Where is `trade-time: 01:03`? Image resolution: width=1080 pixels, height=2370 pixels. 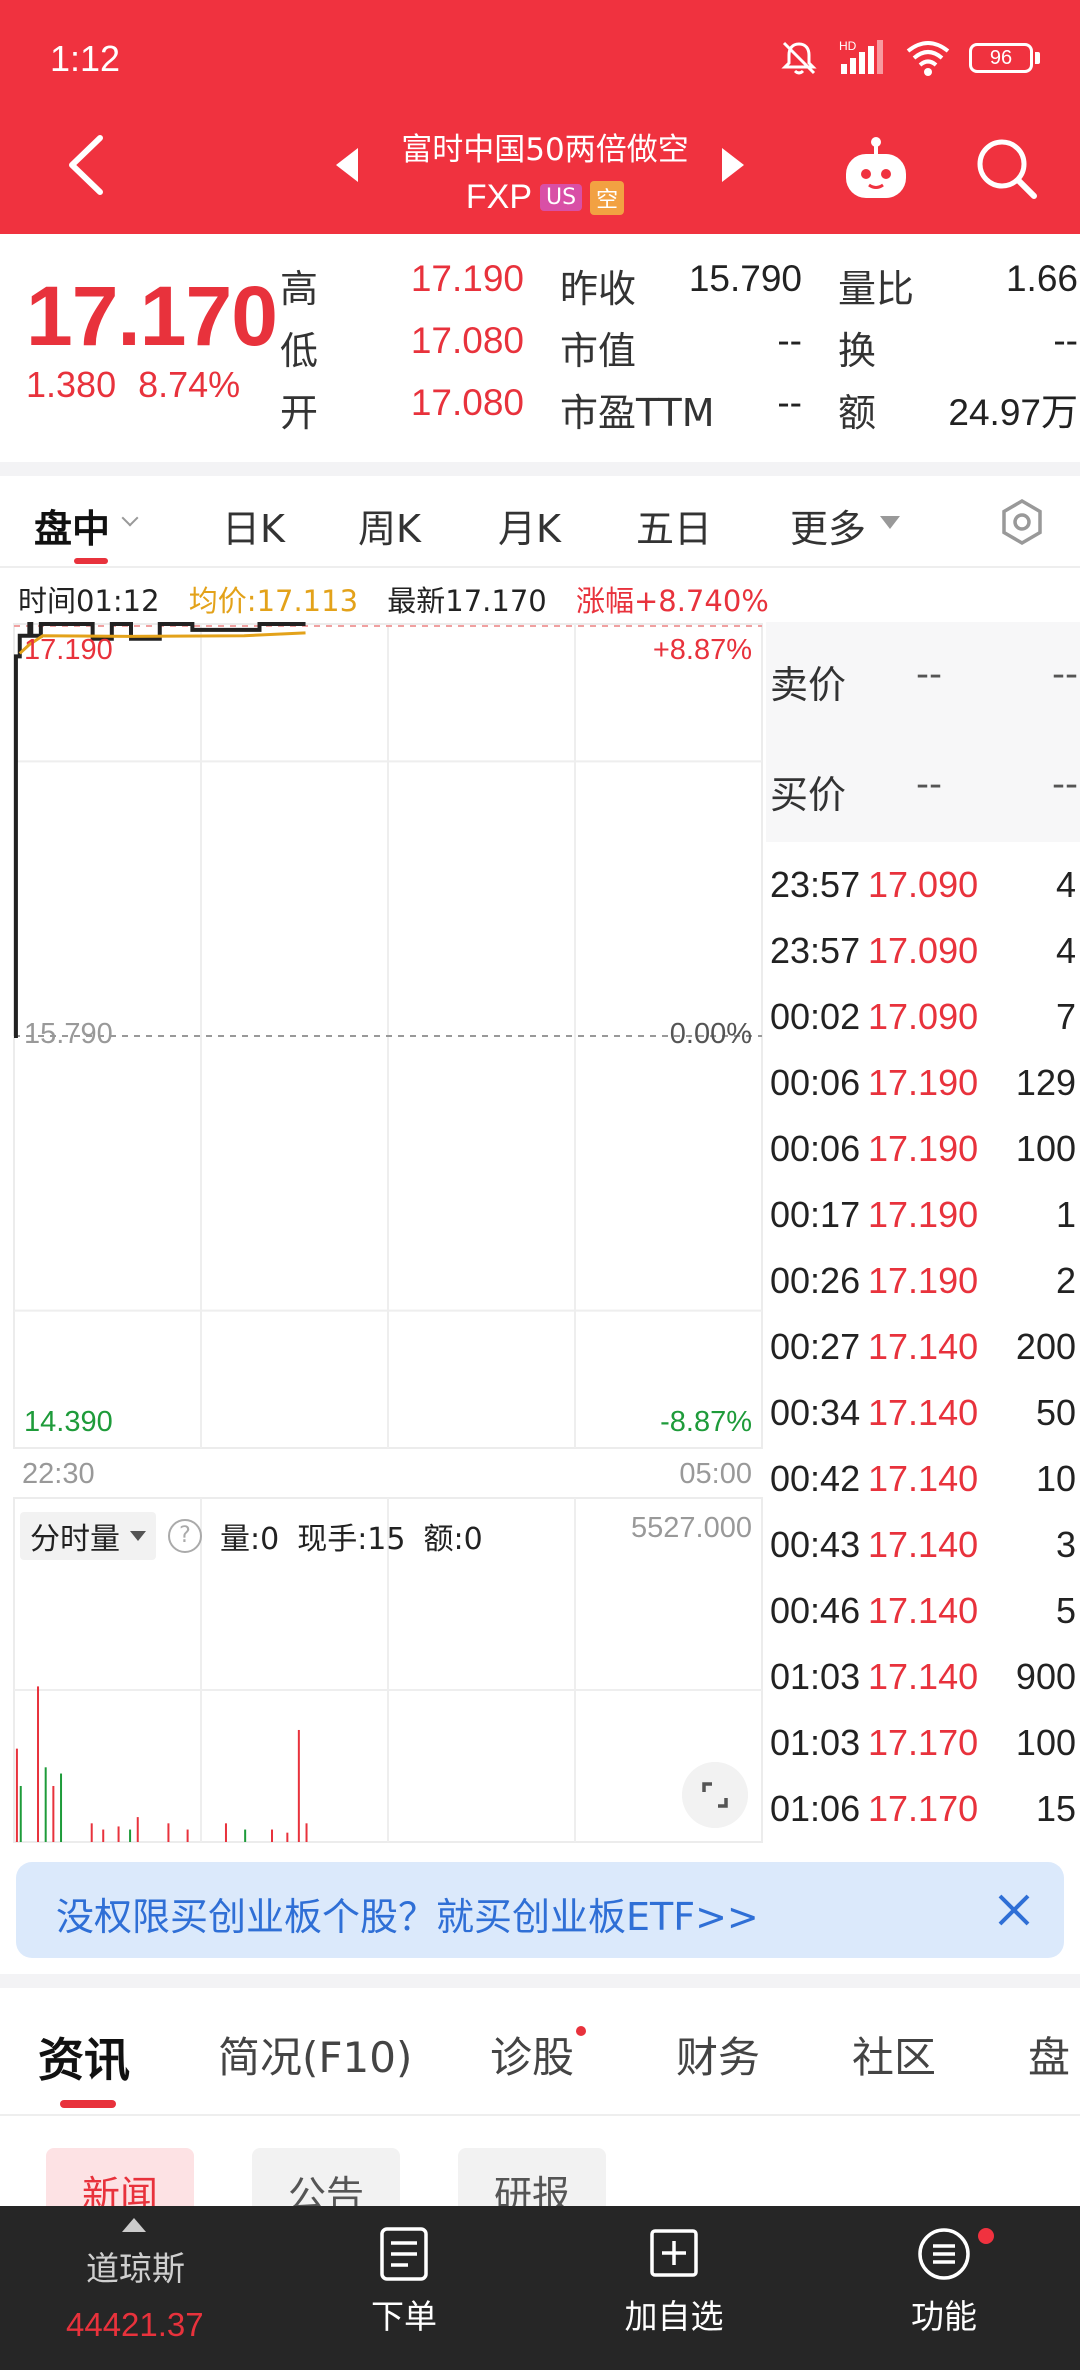
trade-time: 01:03 is located at coordinates (815, 1676).